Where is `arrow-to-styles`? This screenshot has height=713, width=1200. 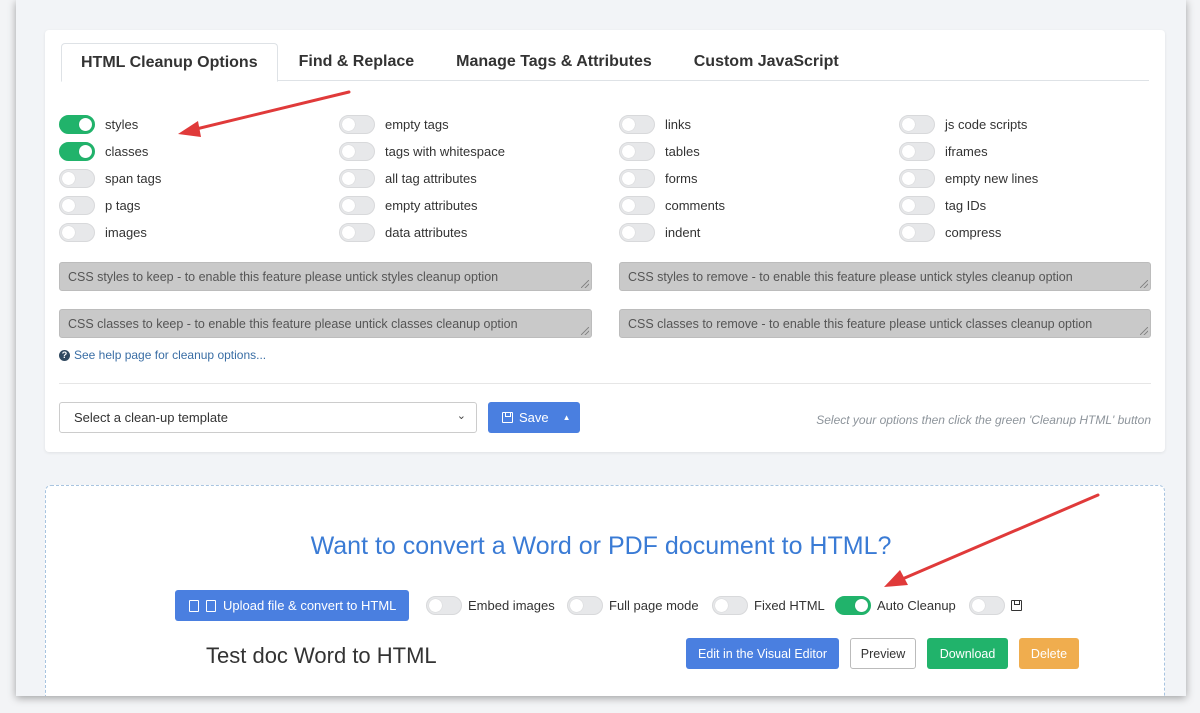 arrow-to-styles is located at coordinates (264, 113).